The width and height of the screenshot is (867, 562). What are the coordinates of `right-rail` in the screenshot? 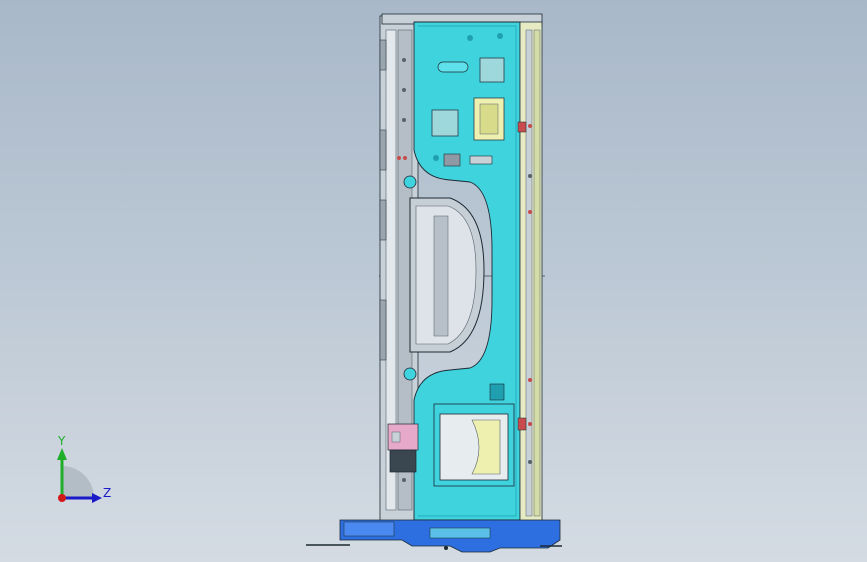 It's located at (530, 272).